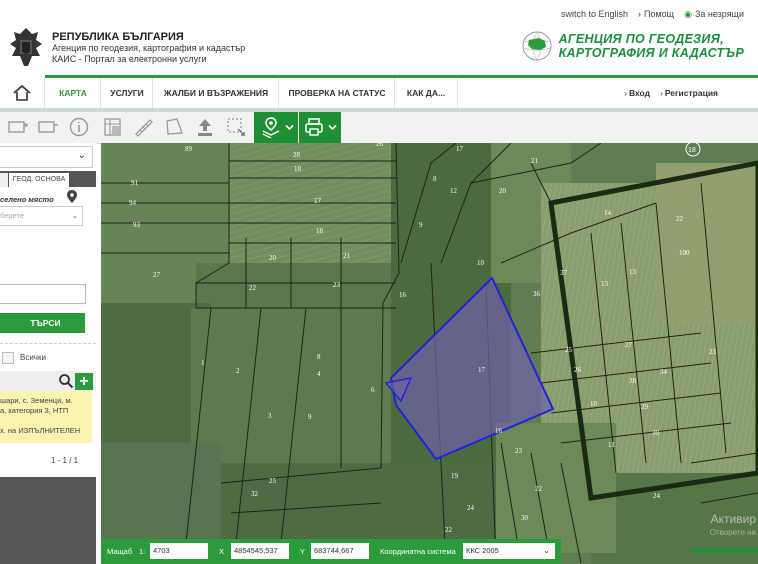 Image resolution: width=758 pixels, height=564 pixels. What do you see at coordinates (421, 225) in the screenshot?
I see `parcel-number: 9` at bounding box center [421, 225].